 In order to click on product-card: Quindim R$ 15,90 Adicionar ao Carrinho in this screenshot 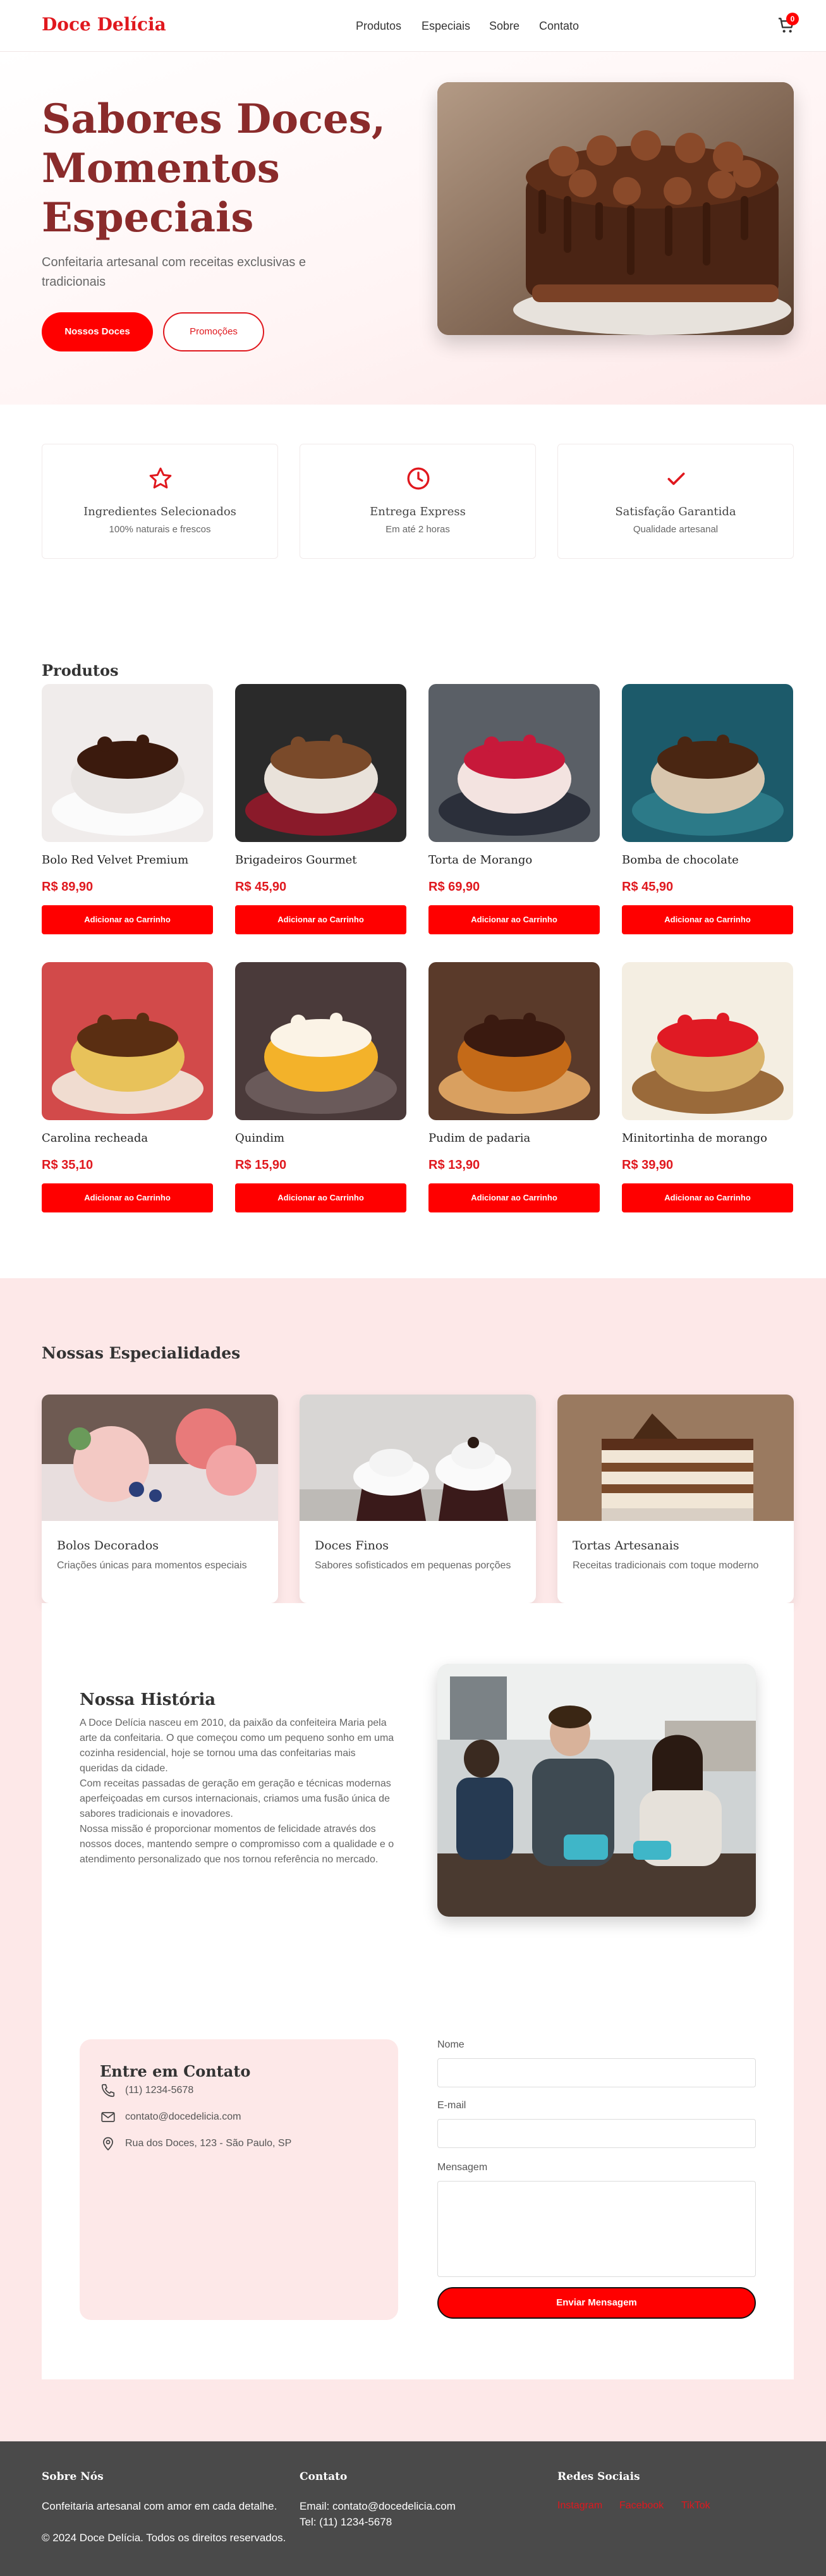, I will do `click(320, 1092)`.